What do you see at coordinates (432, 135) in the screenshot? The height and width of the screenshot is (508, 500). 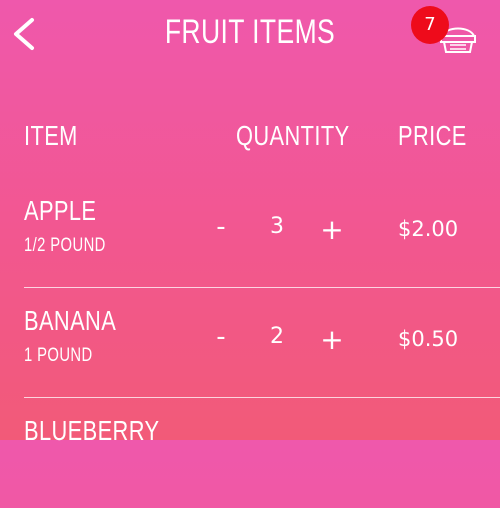 I see `column-header-price: PRICE` at bounding box center [432, 135].